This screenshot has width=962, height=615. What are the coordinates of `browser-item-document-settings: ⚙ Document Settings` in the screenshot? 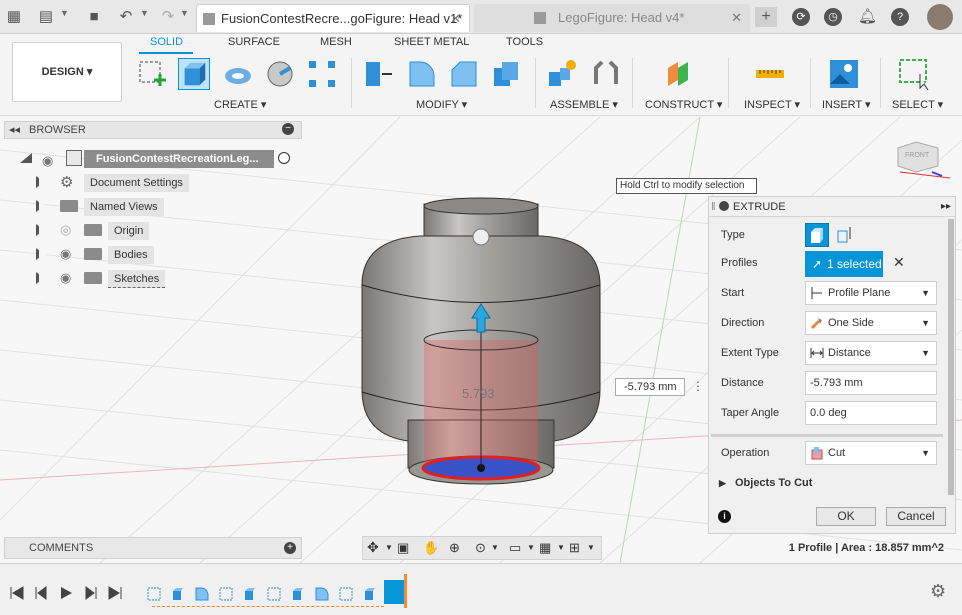 It's located at (116, 182).